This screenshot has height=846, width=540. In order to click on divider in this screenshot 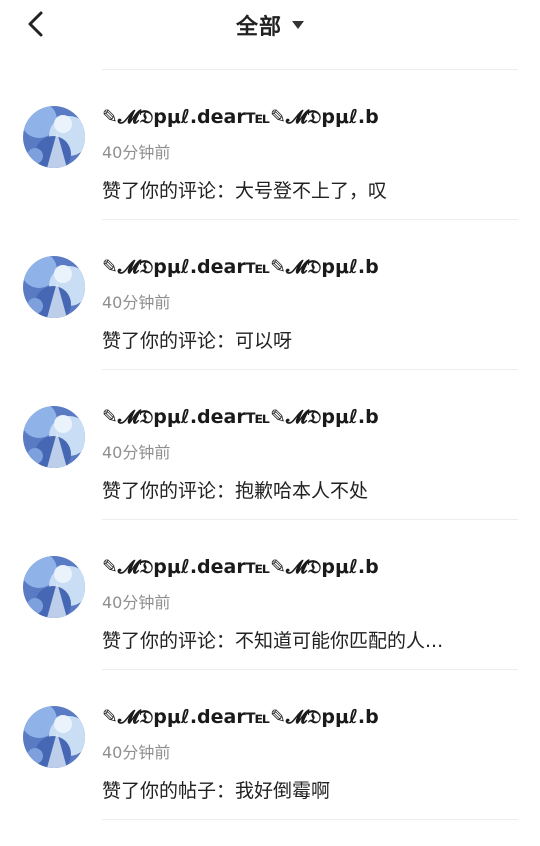, I will do `click(310, 819)`.